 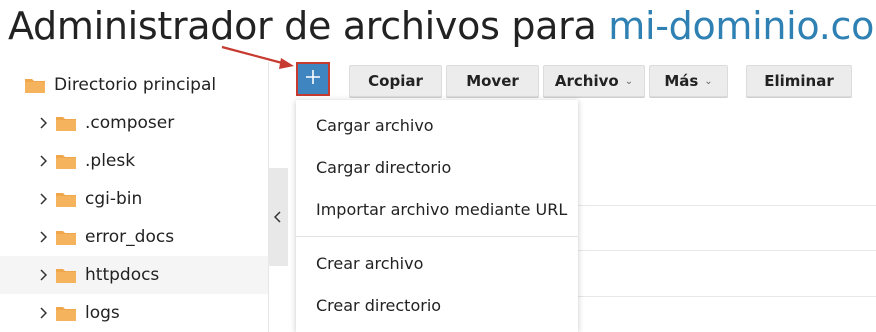 I want to click on file-menu-button: Archivo ⌄, so click(x=594, y=81).